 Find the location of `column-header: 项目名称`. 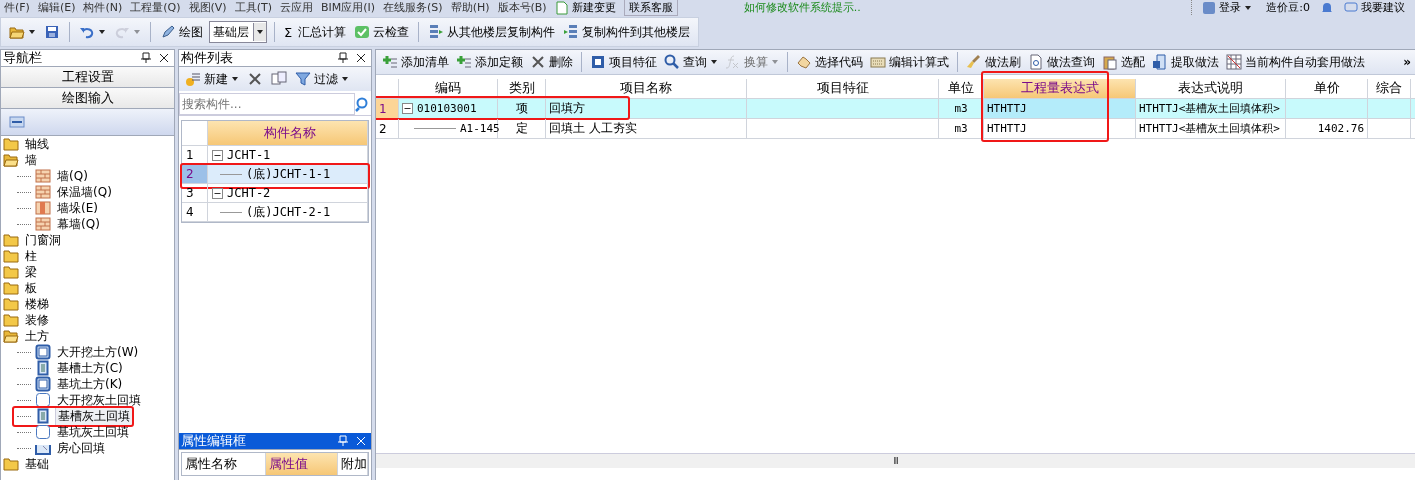

column-header: 项目名称 is located at coordinates (646, 88).